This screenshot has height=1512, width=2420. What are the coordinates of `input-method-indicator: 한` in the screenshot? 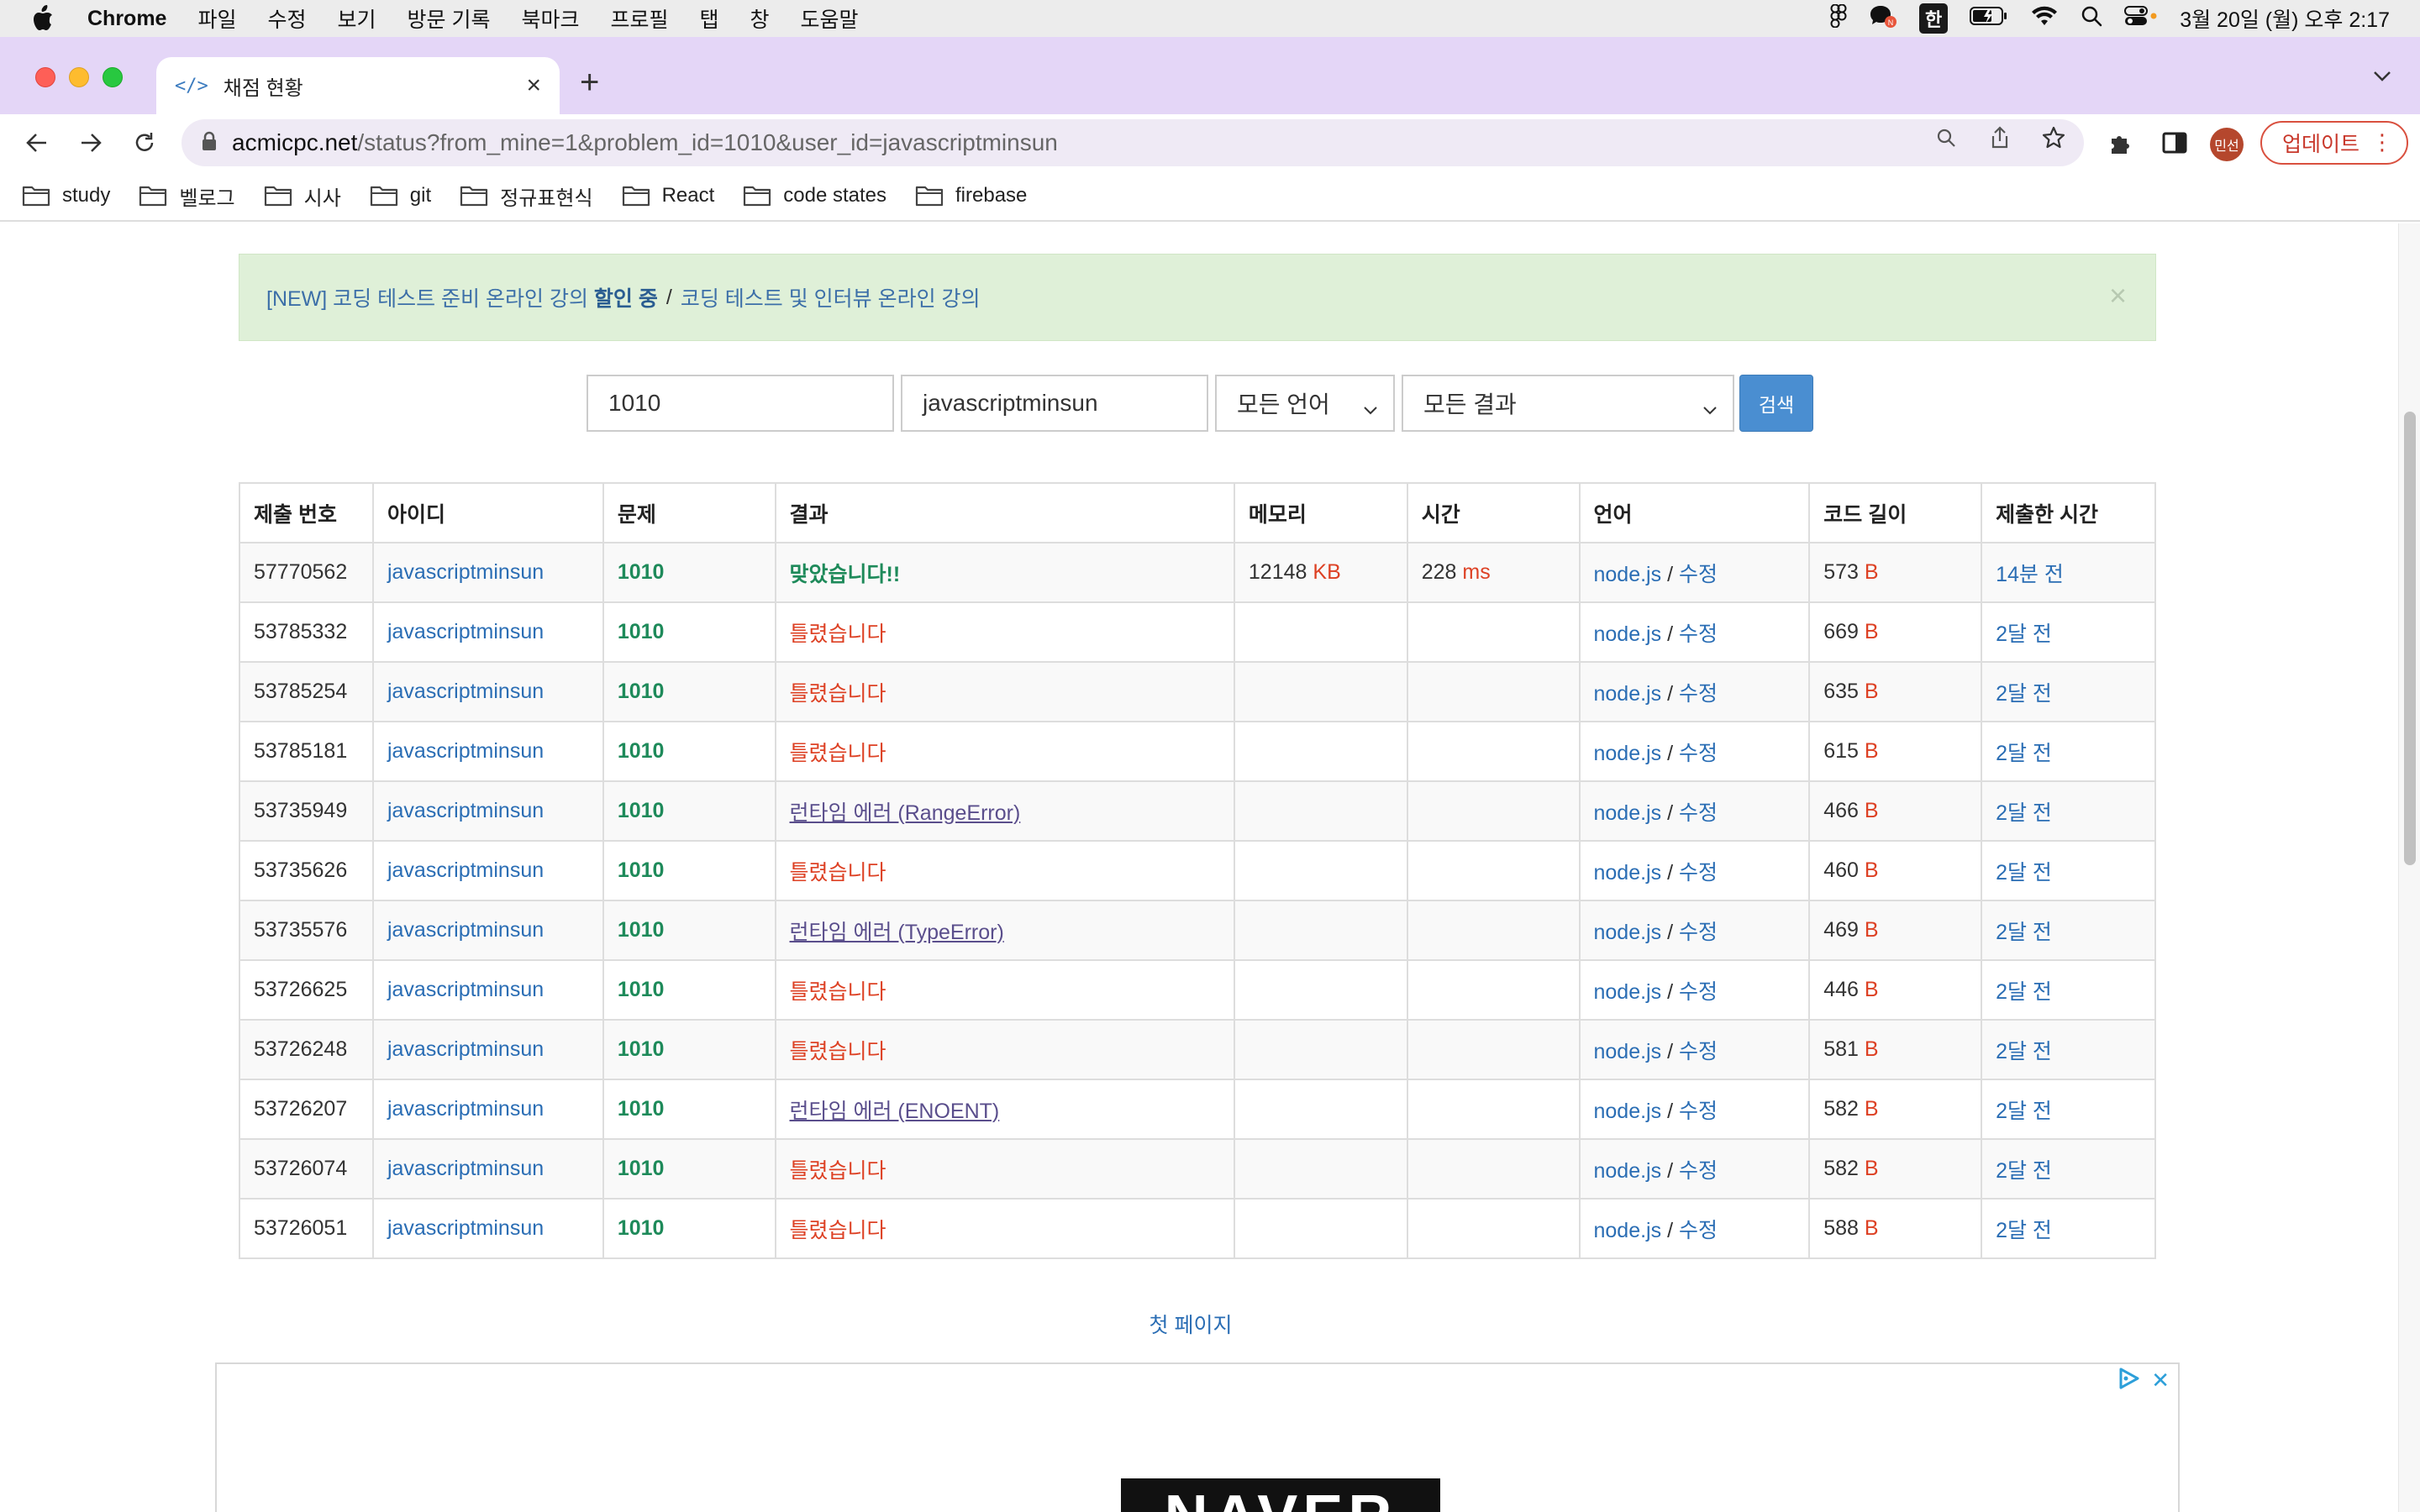 It's located at (1933, 18).